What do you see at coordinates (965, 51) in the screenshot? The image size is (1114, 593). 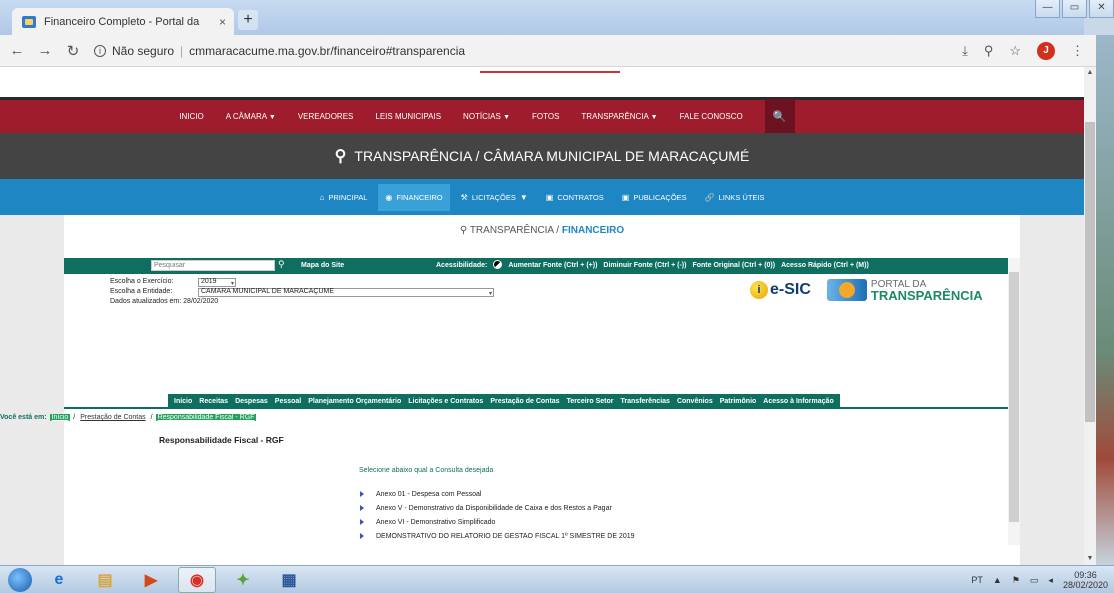 I see `install-icon: ⤓` at bounding box center [965, 51].